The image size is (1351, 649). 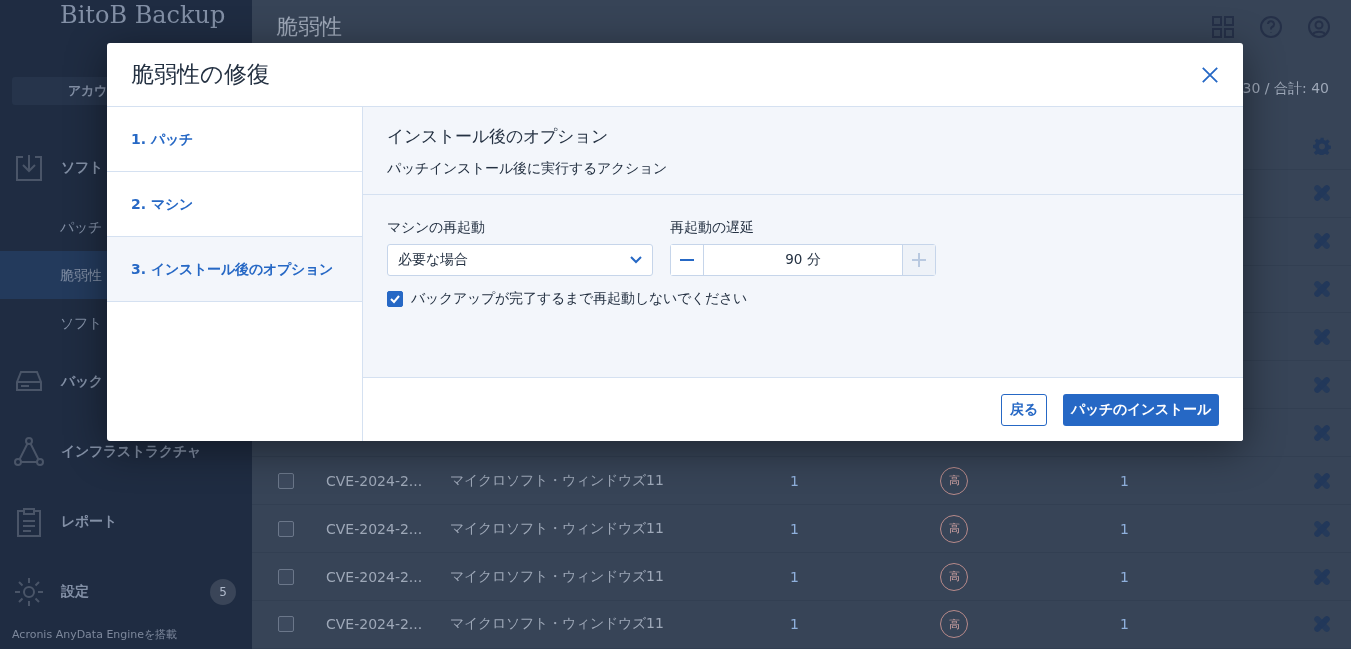 I want to click on nav-label: レポート, so click(x=89, y=522).